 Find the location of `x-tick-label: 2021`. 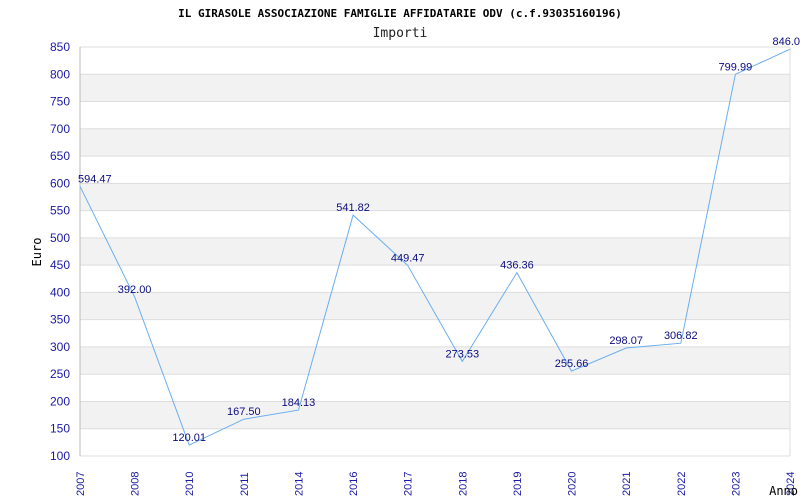

x-tick-label: 2021 is located at coordinates (627, 484).